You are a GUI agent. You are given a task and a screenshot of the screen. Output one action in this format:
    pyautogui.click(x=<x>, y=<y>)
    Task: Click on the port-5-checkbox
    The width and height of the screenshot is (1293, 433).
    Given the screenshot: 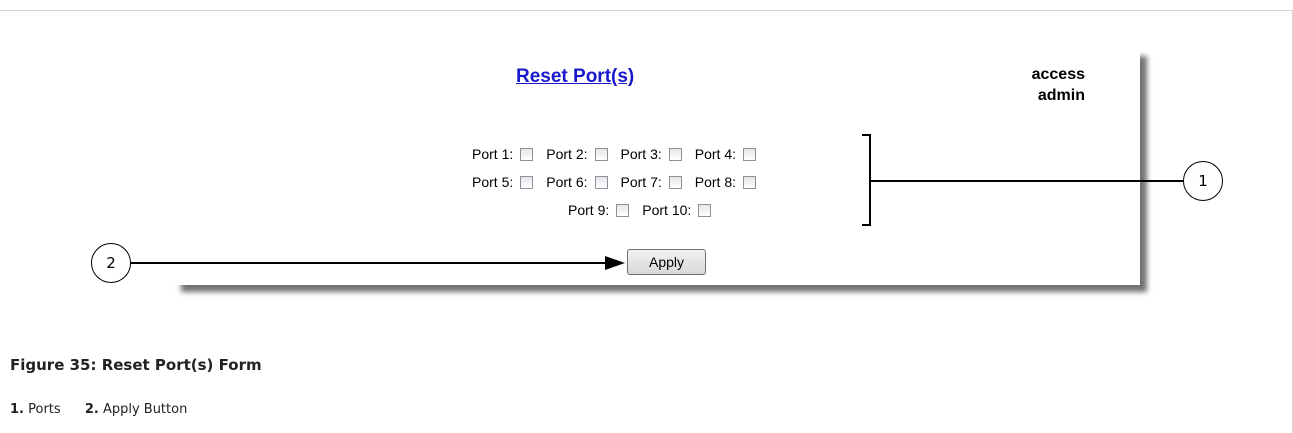 What is the action you would take?
    pyautogui.click(x=527, y=182)
    